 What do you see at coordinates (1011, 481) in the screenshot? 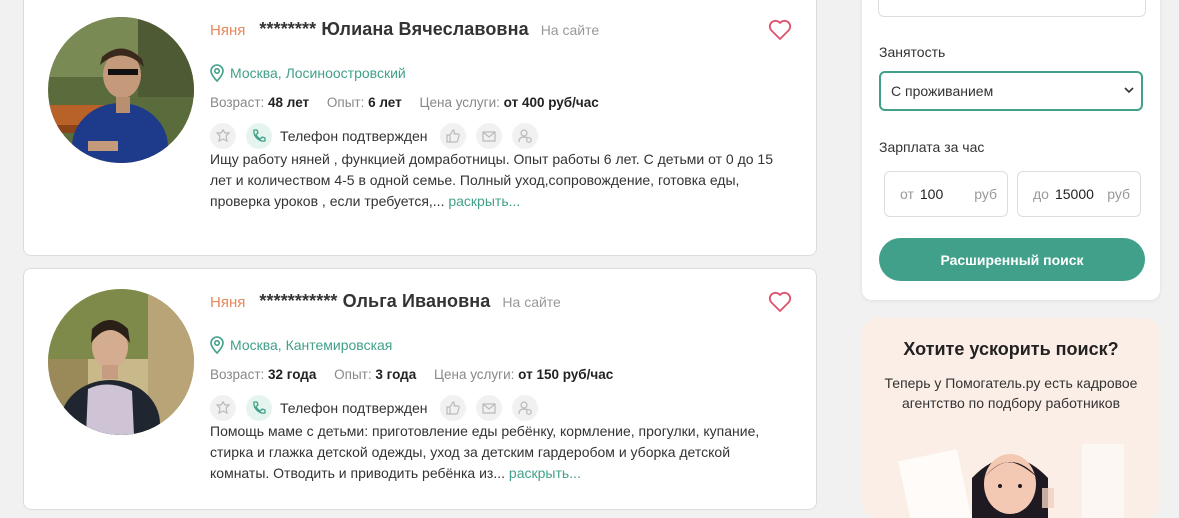
I see `promo-illustration` at bounding box center [1011, 481].